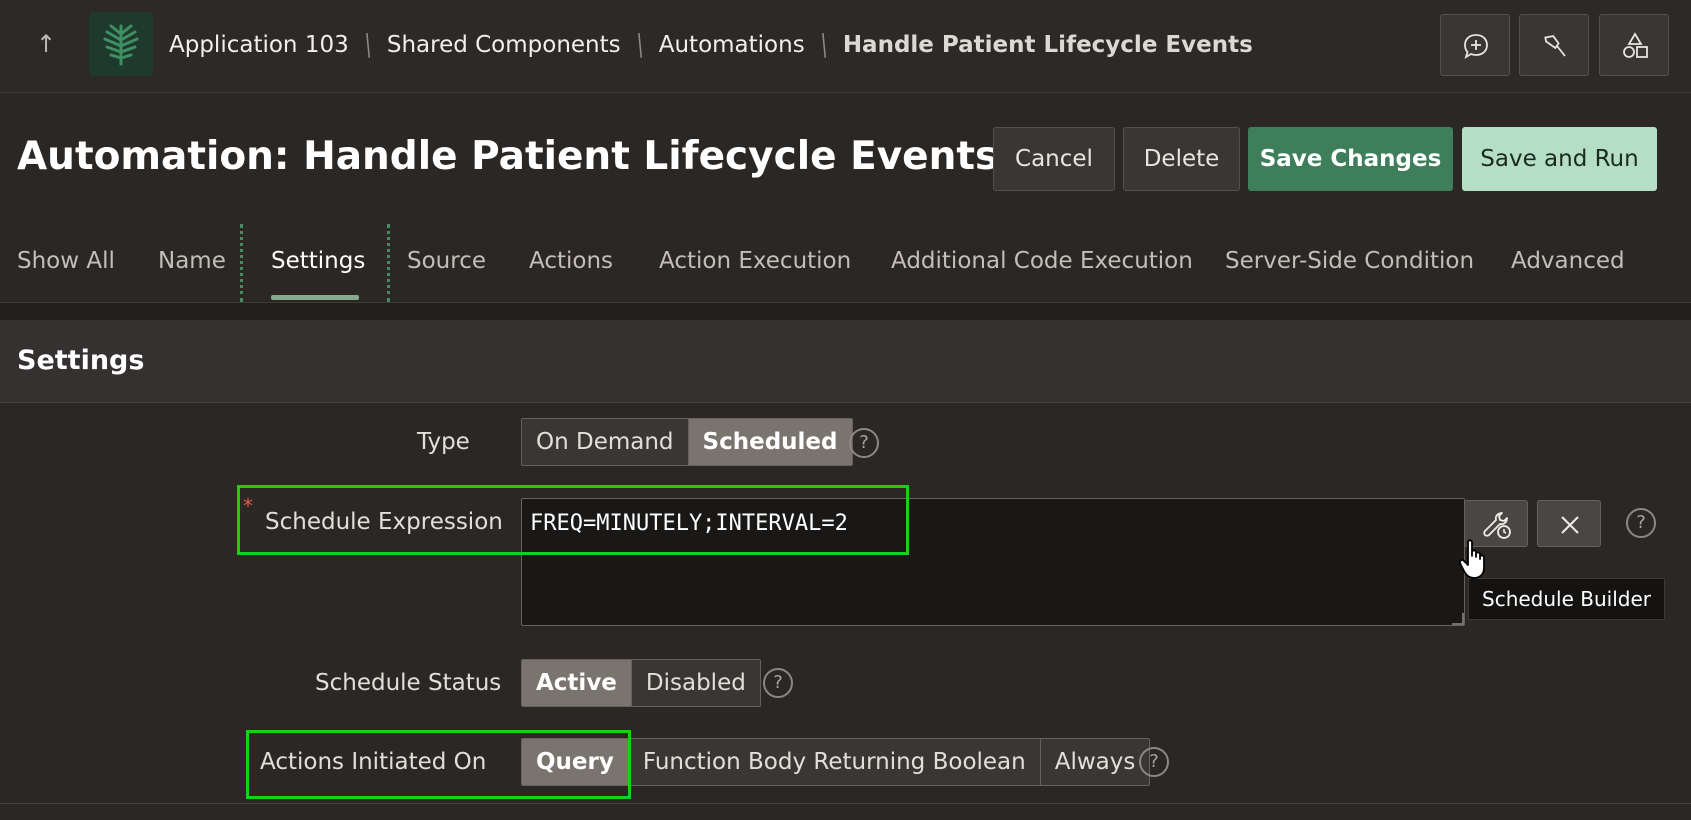 The height and width of the screenshot is (820, 1691). What do you see at coordinates (66, 261) in the screenshot?
I see `tab-show-all: Show All` at bounding box center [66, 261].